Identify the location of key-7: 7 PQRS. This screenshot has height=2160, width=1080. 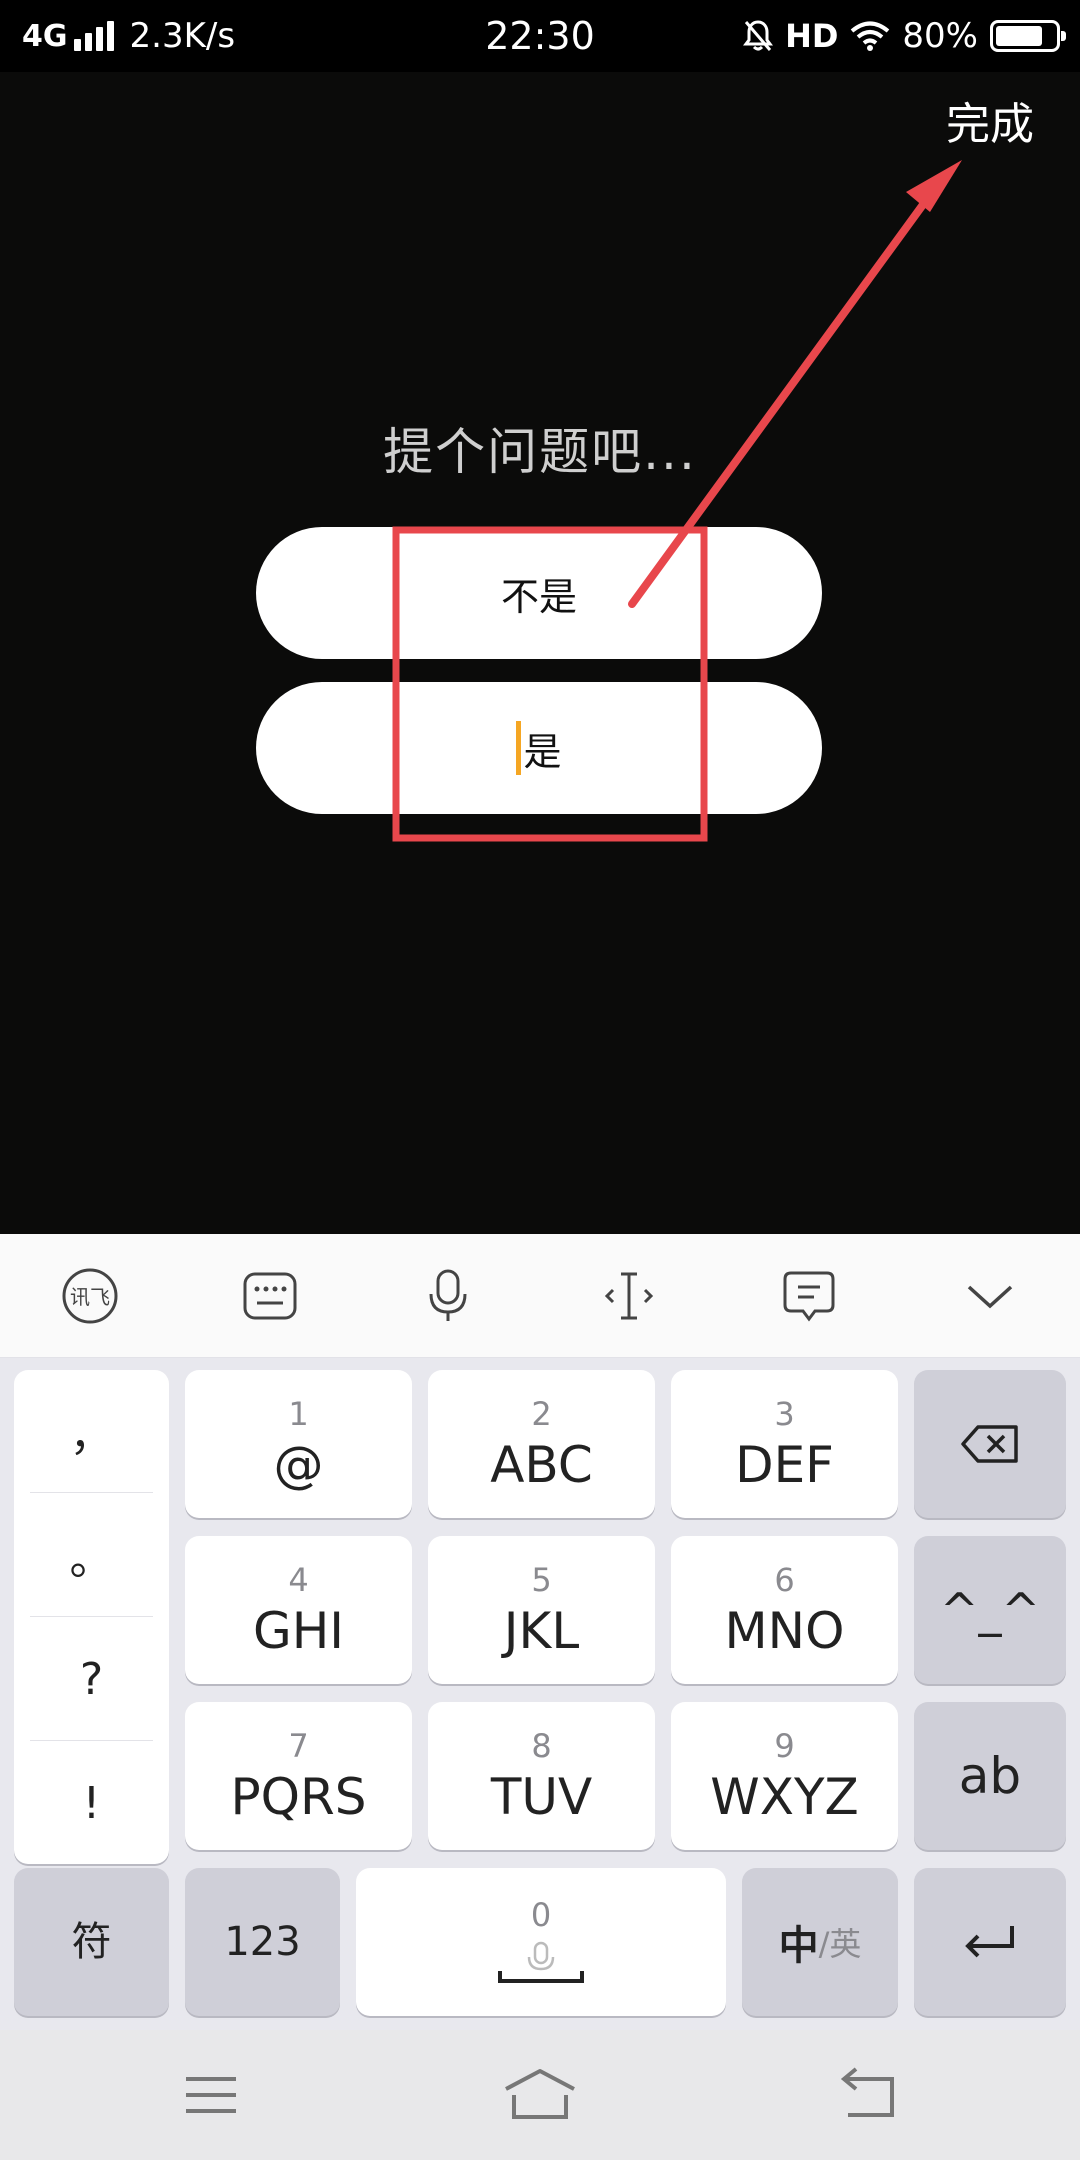
(298, 1776).